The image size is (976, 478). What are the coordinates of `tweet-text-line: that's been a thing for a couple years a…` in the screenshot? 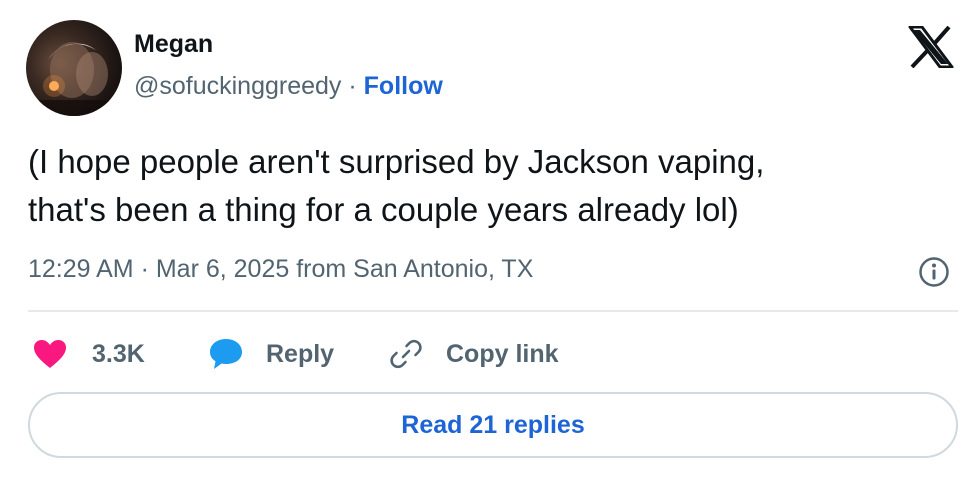 It's located at (383, 209).